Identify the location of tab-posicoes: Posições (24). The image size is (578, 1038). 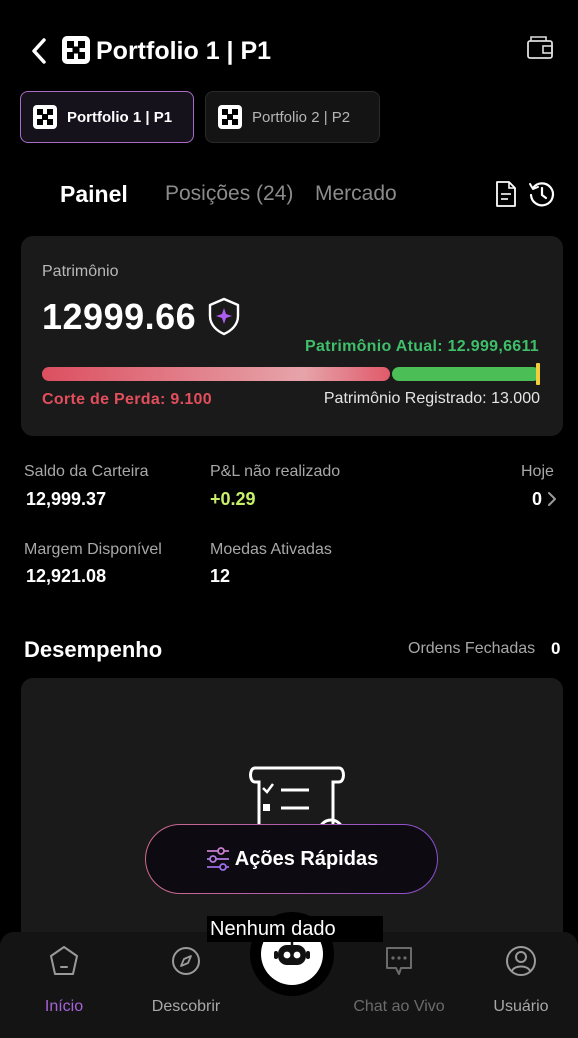
(229, 194).